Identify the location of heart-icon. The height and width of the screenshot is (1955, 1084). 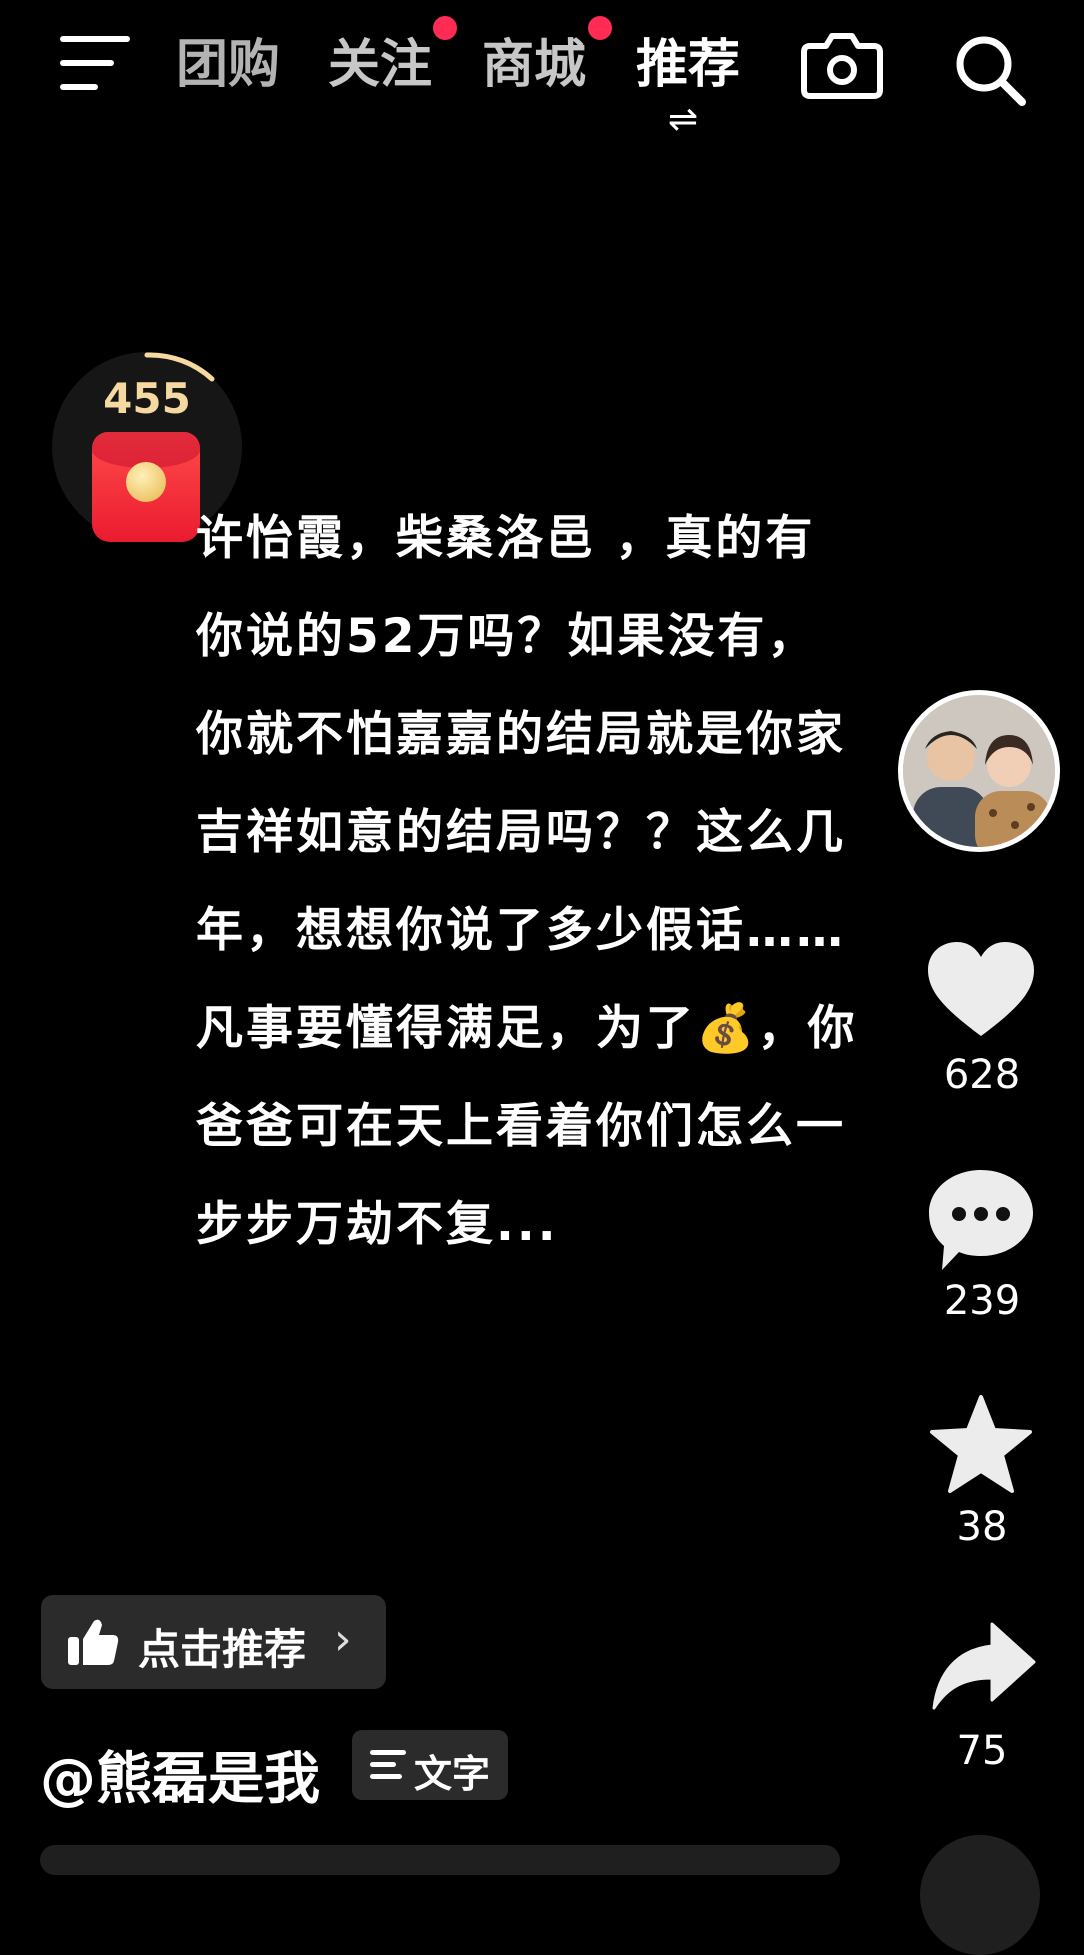
(981, 990).